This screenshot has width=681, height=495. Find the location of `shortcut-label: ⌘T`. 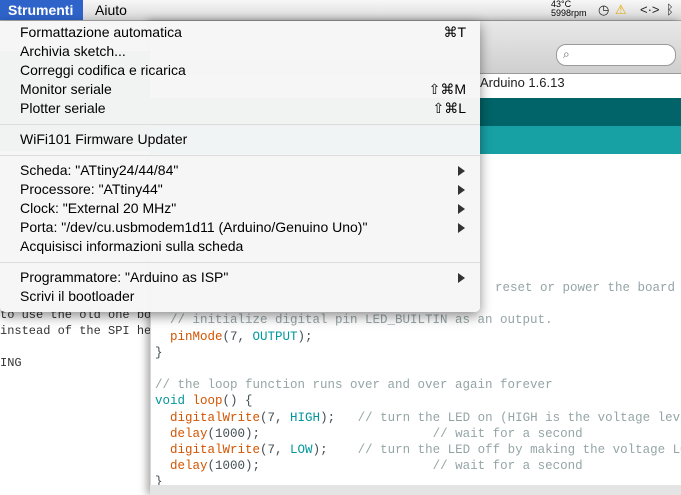

shortcut-label: ⌘T is located at coordinates (454, 32).